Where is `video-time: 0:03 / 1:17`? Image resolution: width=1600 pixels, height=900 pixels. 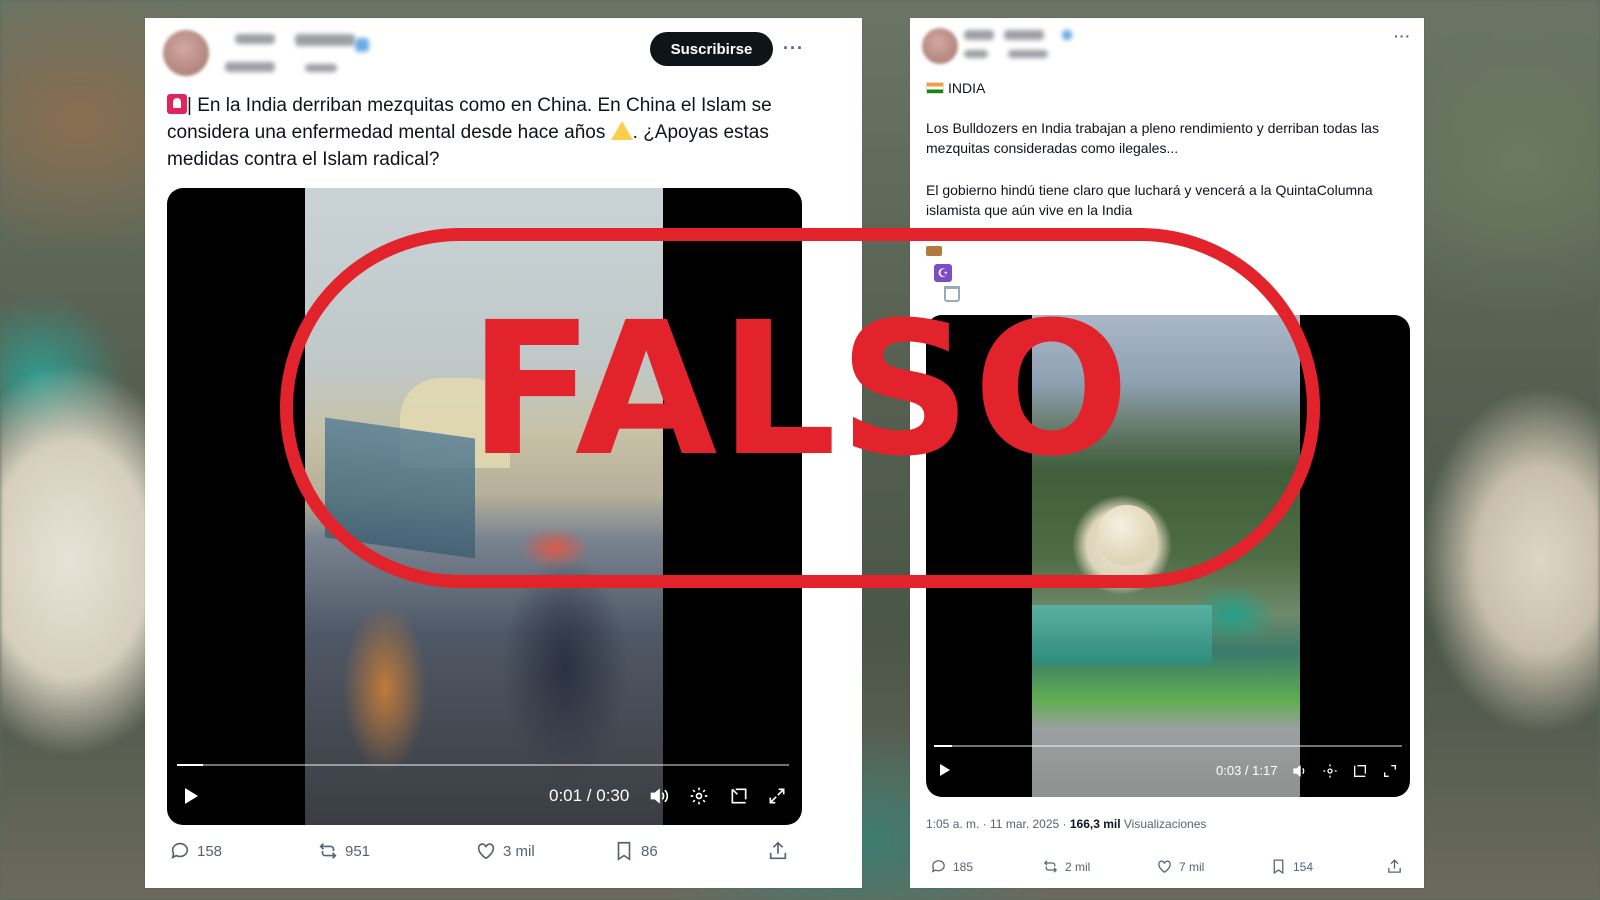 video-time: 0:03 / 1:17 is located at coordinates (1247, 770).